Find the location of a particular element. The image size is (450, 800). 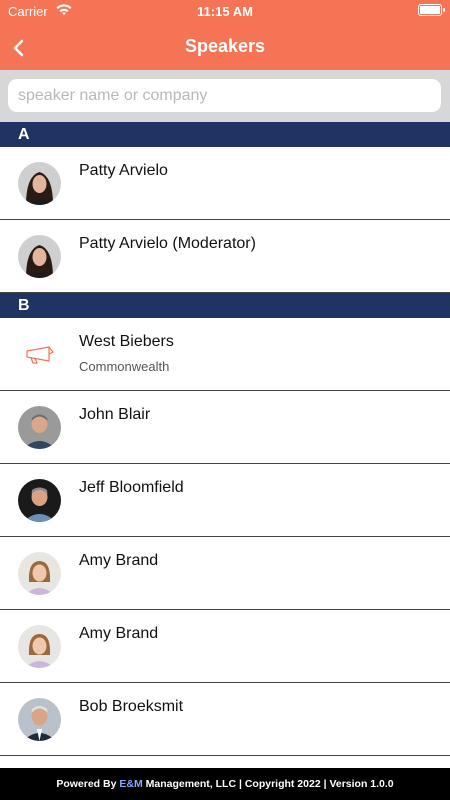

speaker-row: John Blair is located at coordinates (225, 427).